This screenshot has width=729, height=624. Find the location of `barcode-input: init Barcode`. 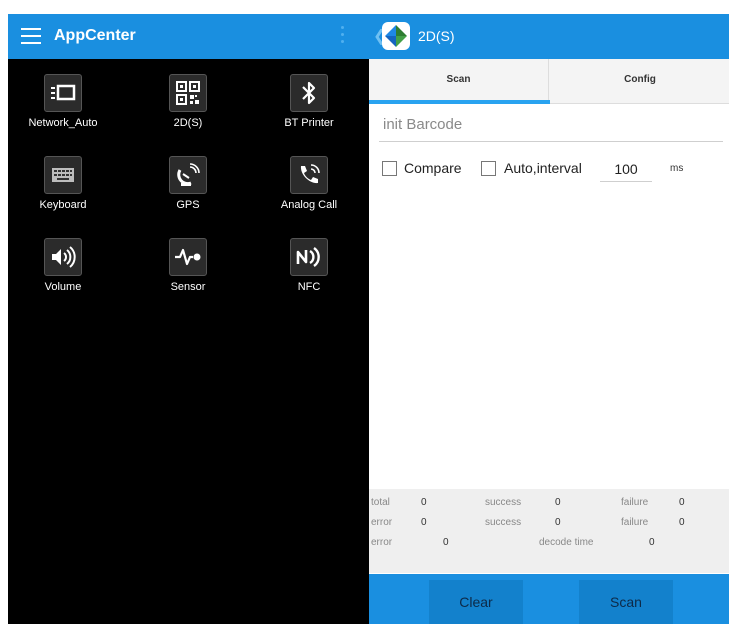

barcode-input: init Barcode is located at coordinates (551, 127).